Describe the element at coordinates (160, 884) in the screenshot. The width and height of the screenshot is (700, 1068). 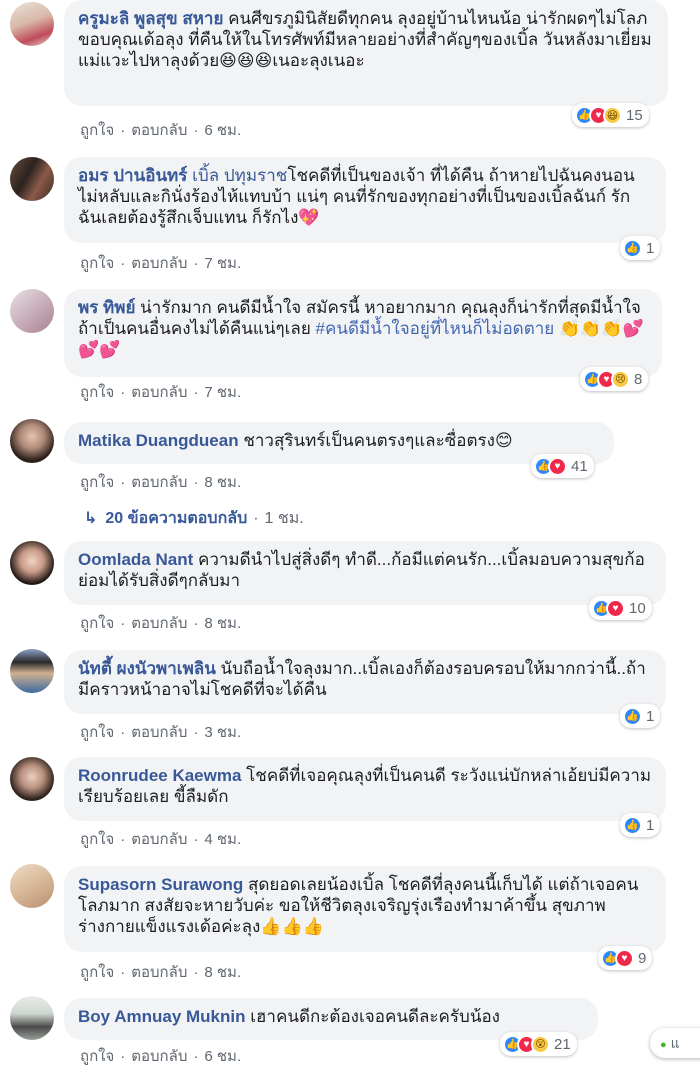
I see `comment-author: Supasorn Surawong` at that location.